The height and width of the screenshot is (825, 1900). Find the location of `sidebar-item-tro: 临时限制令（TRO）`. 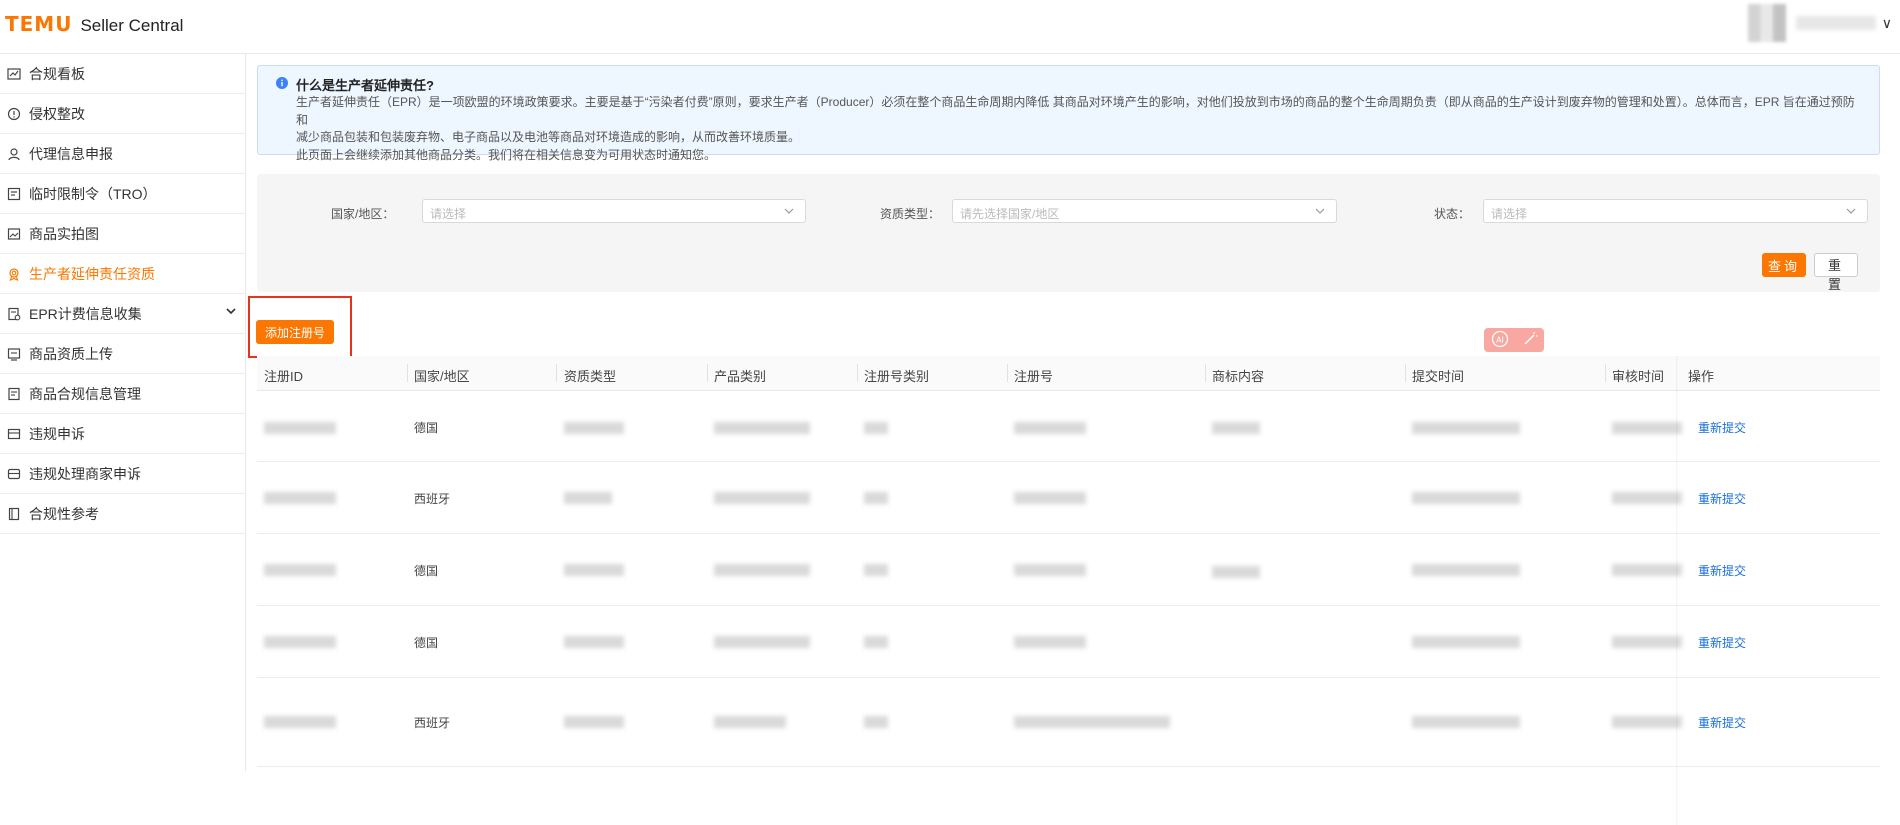

sidebar-item-tro: 临时限制令（TRO） is located at coordinates (122, 194).